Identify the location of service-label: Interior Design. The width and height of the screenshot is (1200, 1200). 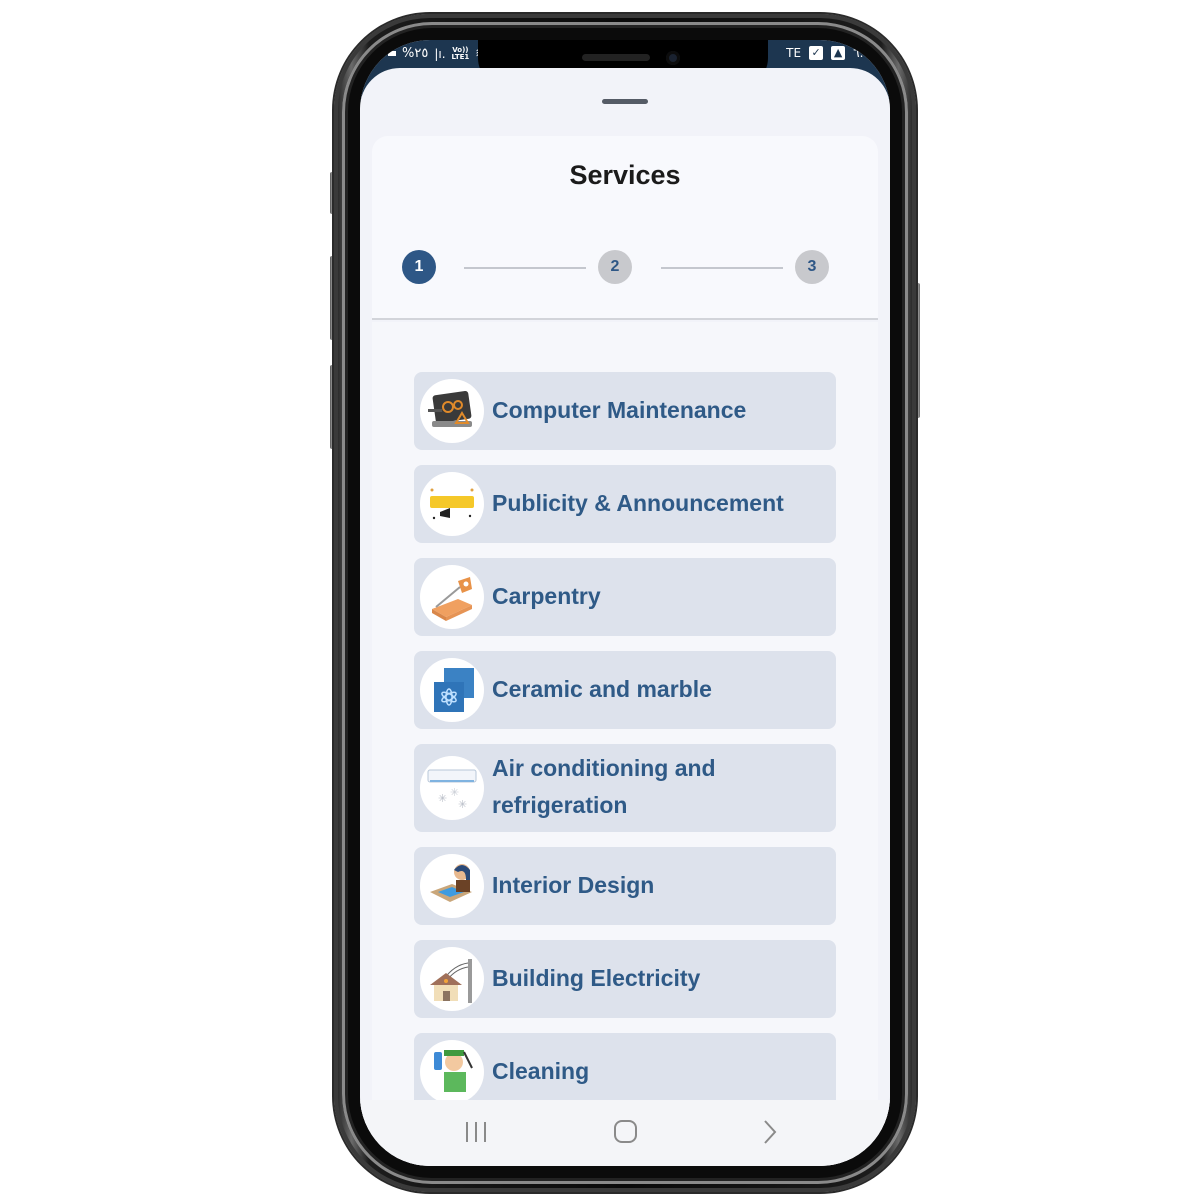
(573, 885).